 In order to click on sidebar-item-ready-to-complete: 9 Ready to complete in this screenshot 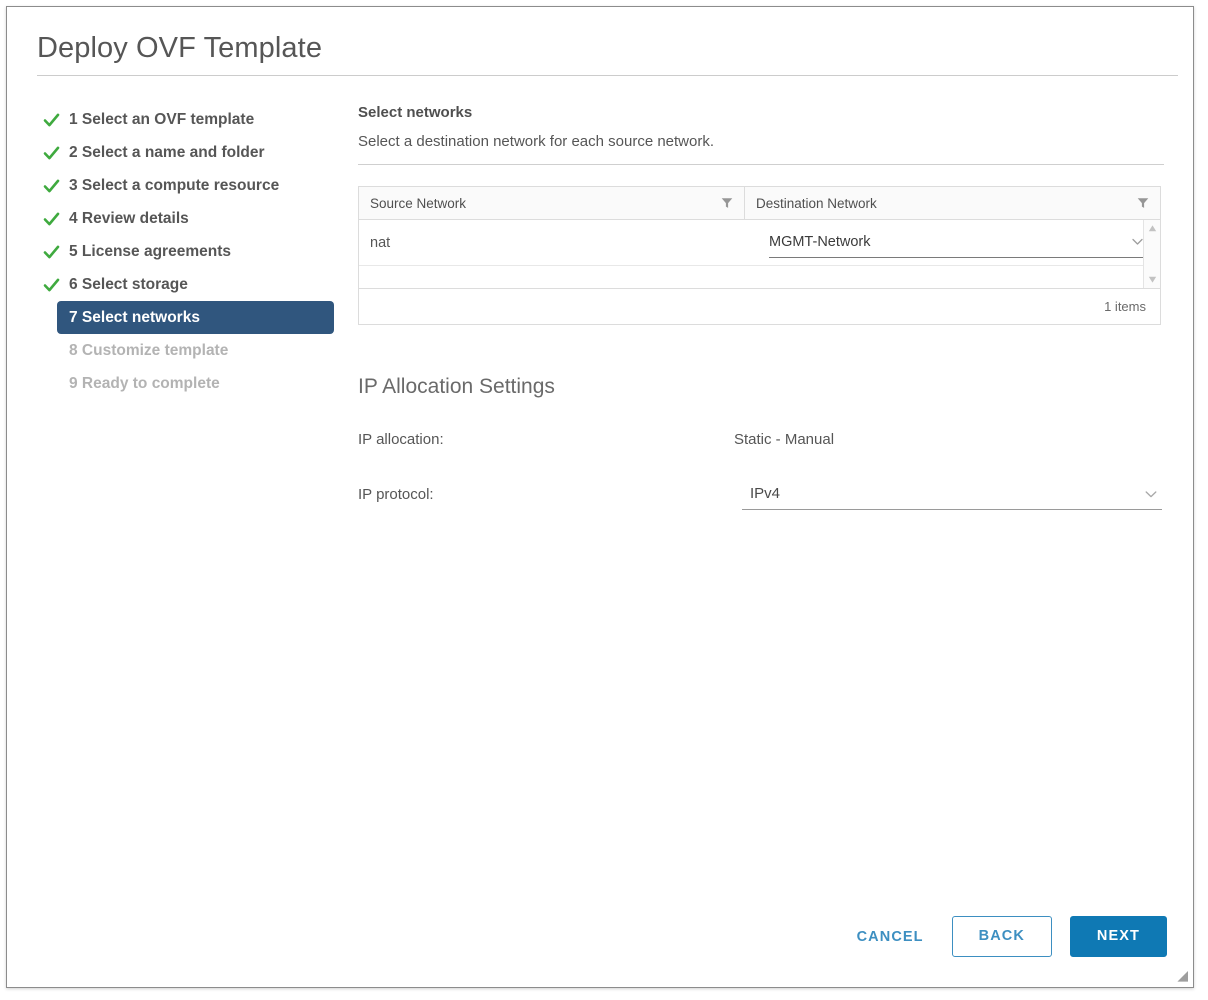, I will do `click(188, 383)`.